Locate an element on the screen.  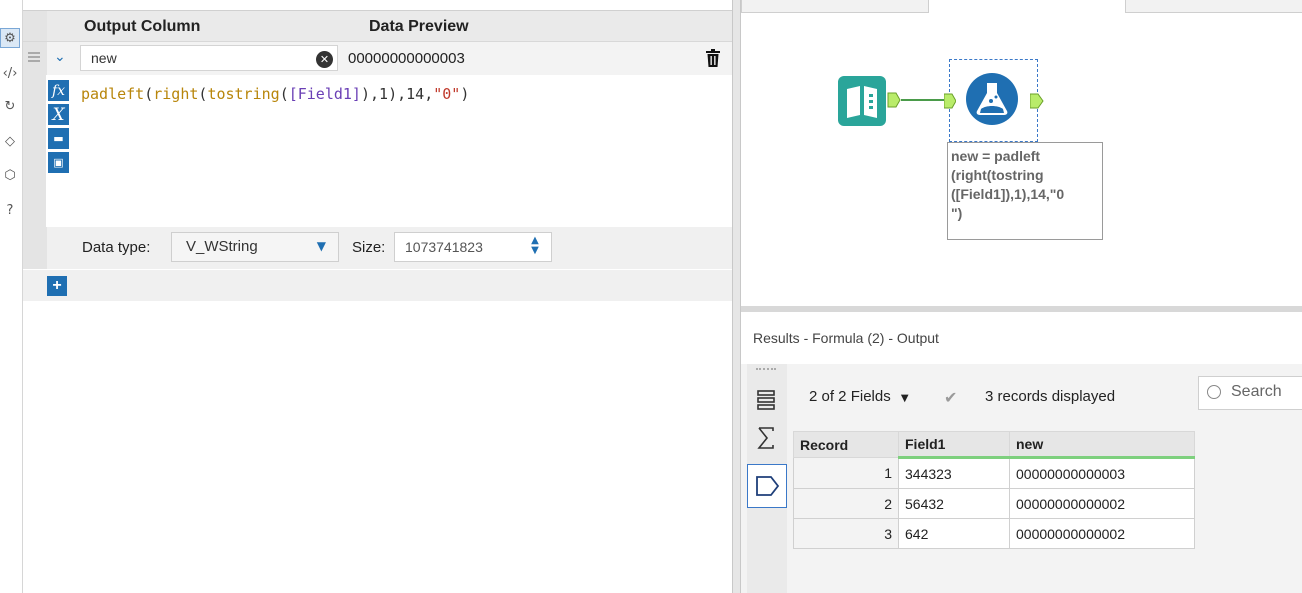
table-cell: 00000000000003 is located at coordinates (1102, 473).